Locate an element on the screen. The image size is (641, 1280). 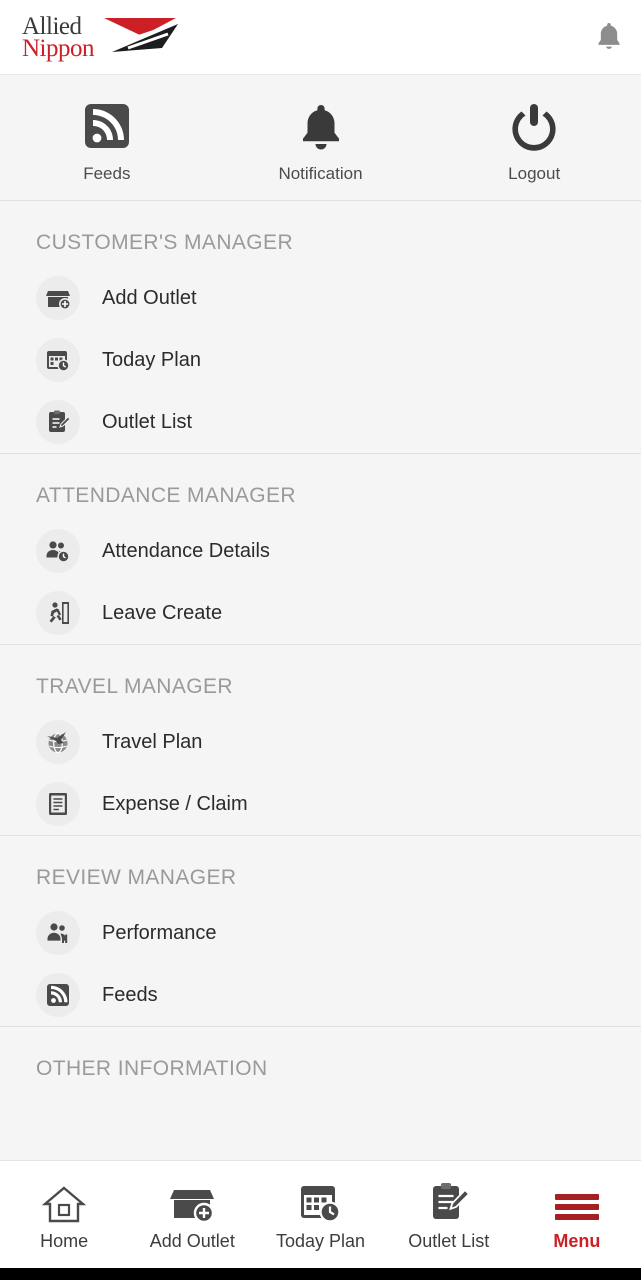
nav-item-label: Home is located at coordinates (64, 1241).